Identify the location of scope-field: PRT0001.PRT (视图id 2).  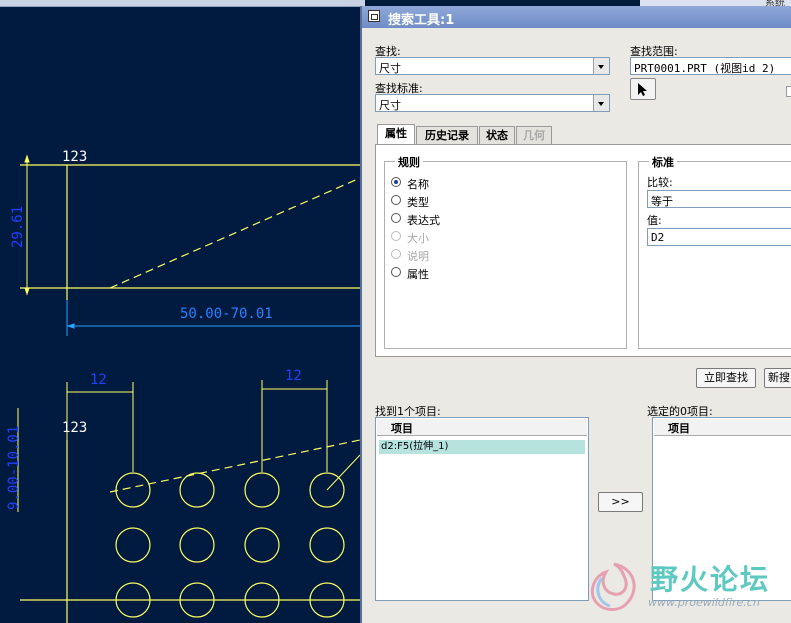
(710, 66).